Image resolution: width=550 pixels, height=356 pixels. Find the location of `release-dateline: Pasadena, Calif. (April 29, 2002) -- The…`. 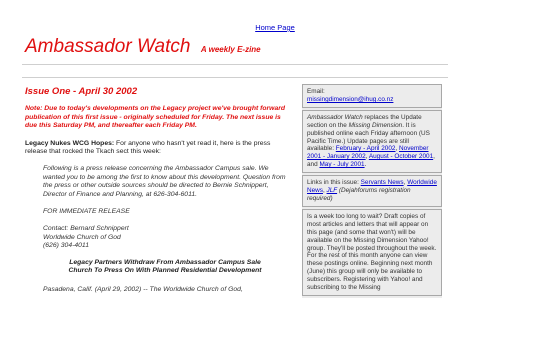

release-dateline: Pasadena, Calif. (April 29, 2002) -- The… is located at coordinates (143, 289).